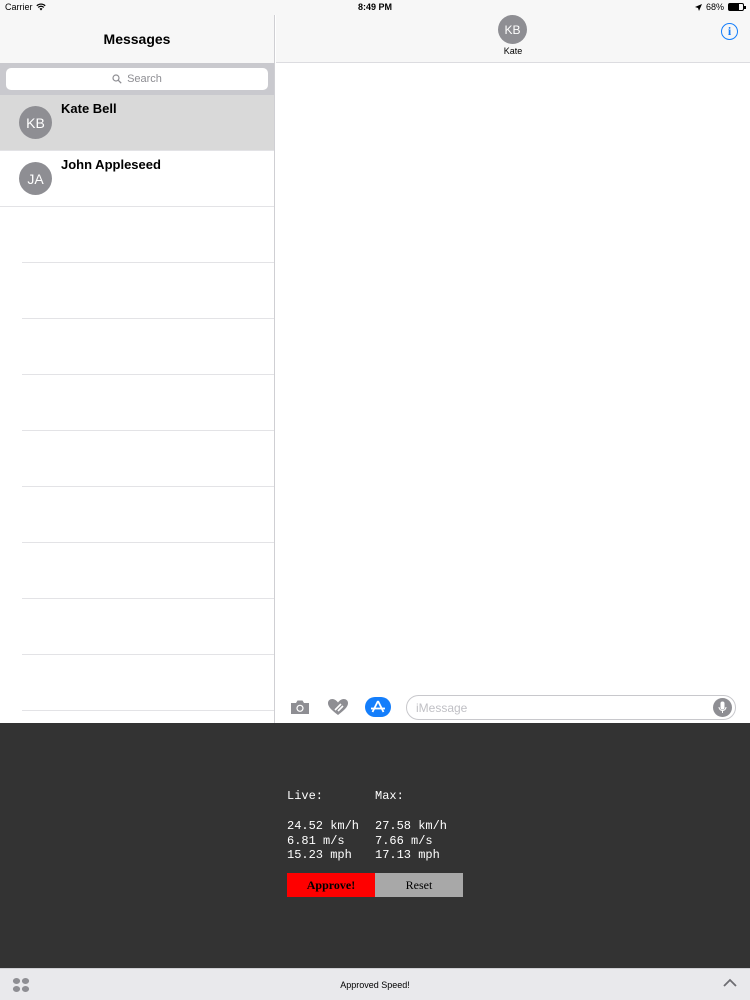 The width and height of the screenshot is (750, 1000). I want to click on search-container: Search, so click(137, 79).